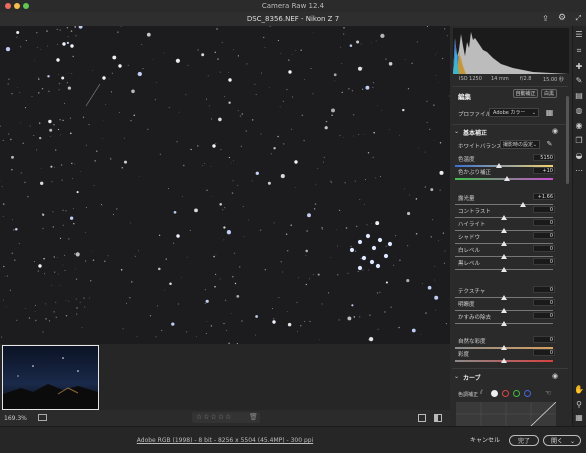 This screenshot has width=586, height=453. What do you see at coordinates (549, 112) in the screenshot?
I see `profile-browser-icon: ▦` at bounding box center [549, 112].